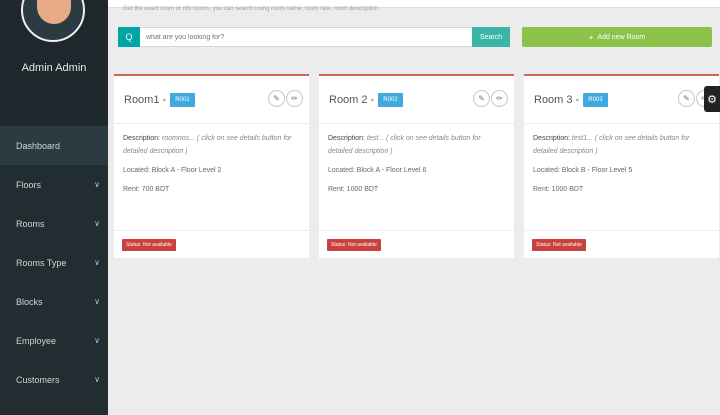 The image size is (720, 415). What do you see at coordinates (377, 170) in the screenshot?
I see `room-located: Located: Block A - Floor Level 6` at bounding box center [377, 170].